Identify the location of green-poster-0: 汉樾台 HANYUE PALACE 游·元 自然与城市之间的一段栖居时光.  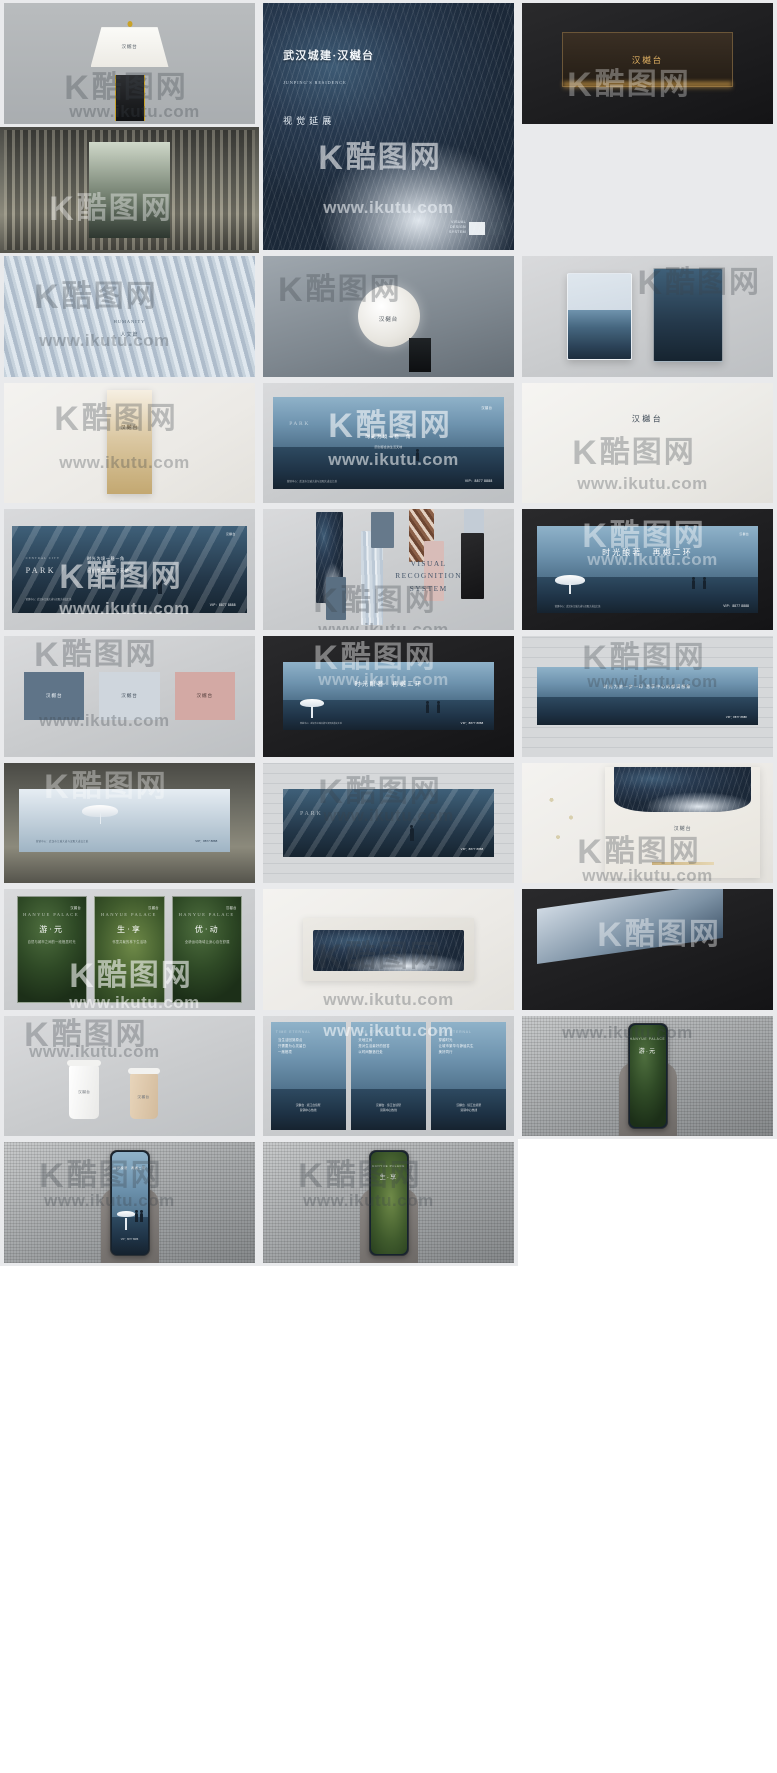
(51, 949).